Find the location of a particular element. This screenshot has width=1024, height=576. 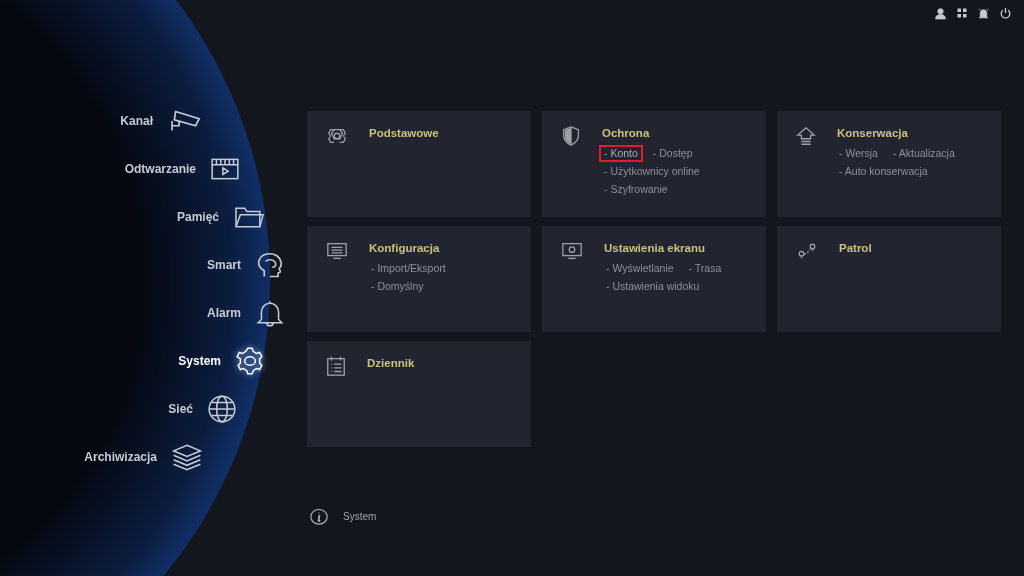

settings-card: Patrol is located at coordinates (889, 279).